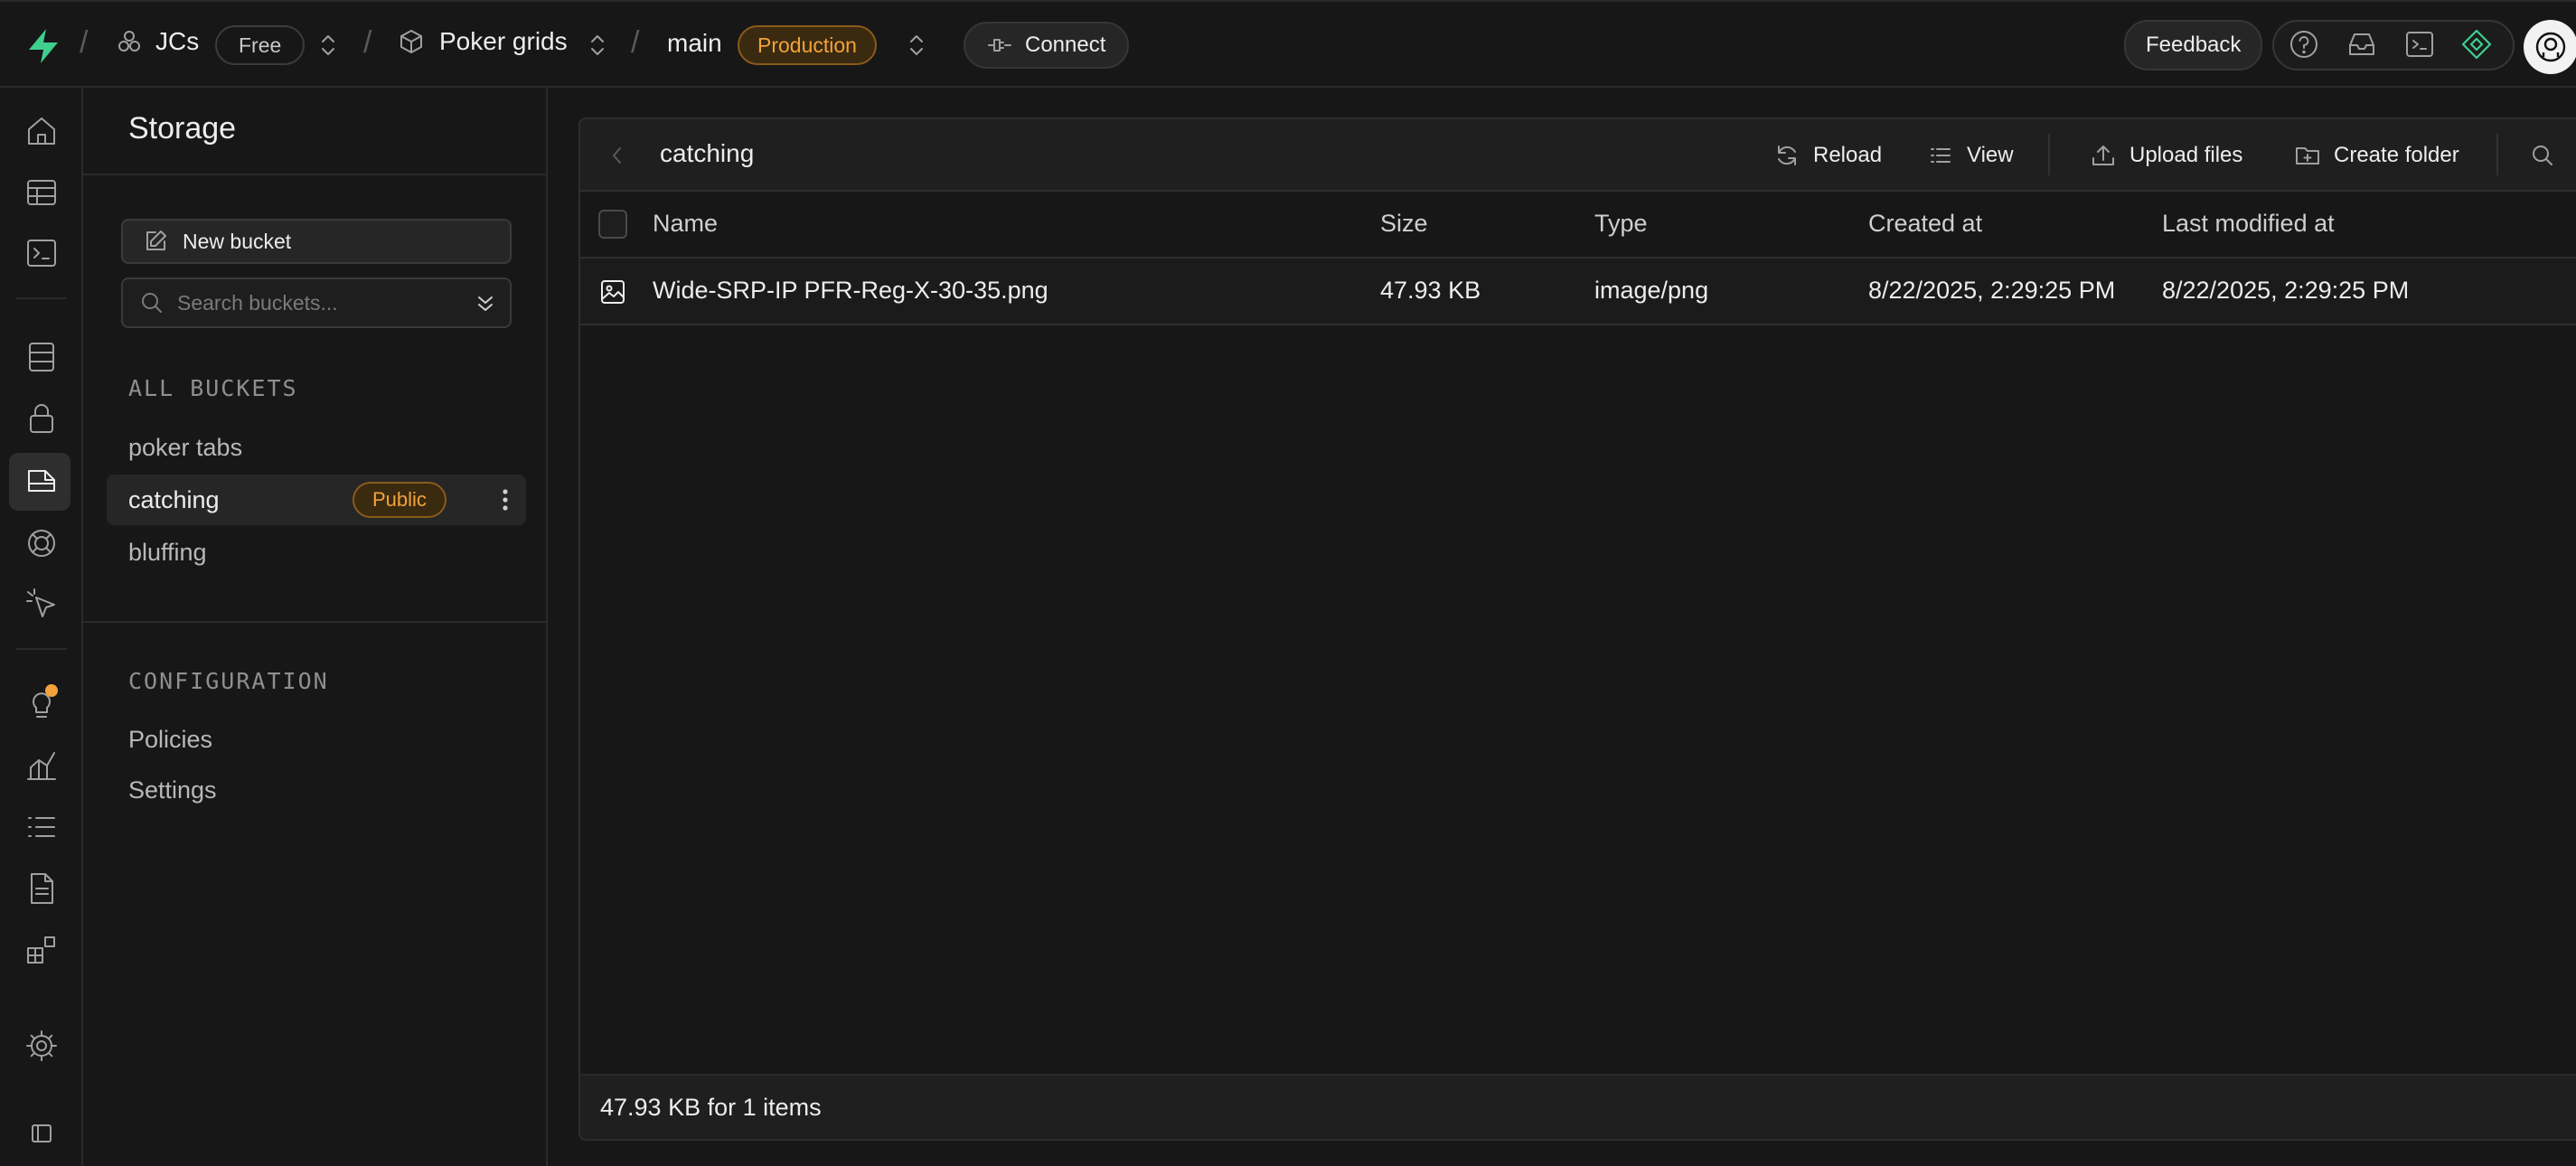  I want to click on new-bucket-button: New bucket, so click(316, 241).